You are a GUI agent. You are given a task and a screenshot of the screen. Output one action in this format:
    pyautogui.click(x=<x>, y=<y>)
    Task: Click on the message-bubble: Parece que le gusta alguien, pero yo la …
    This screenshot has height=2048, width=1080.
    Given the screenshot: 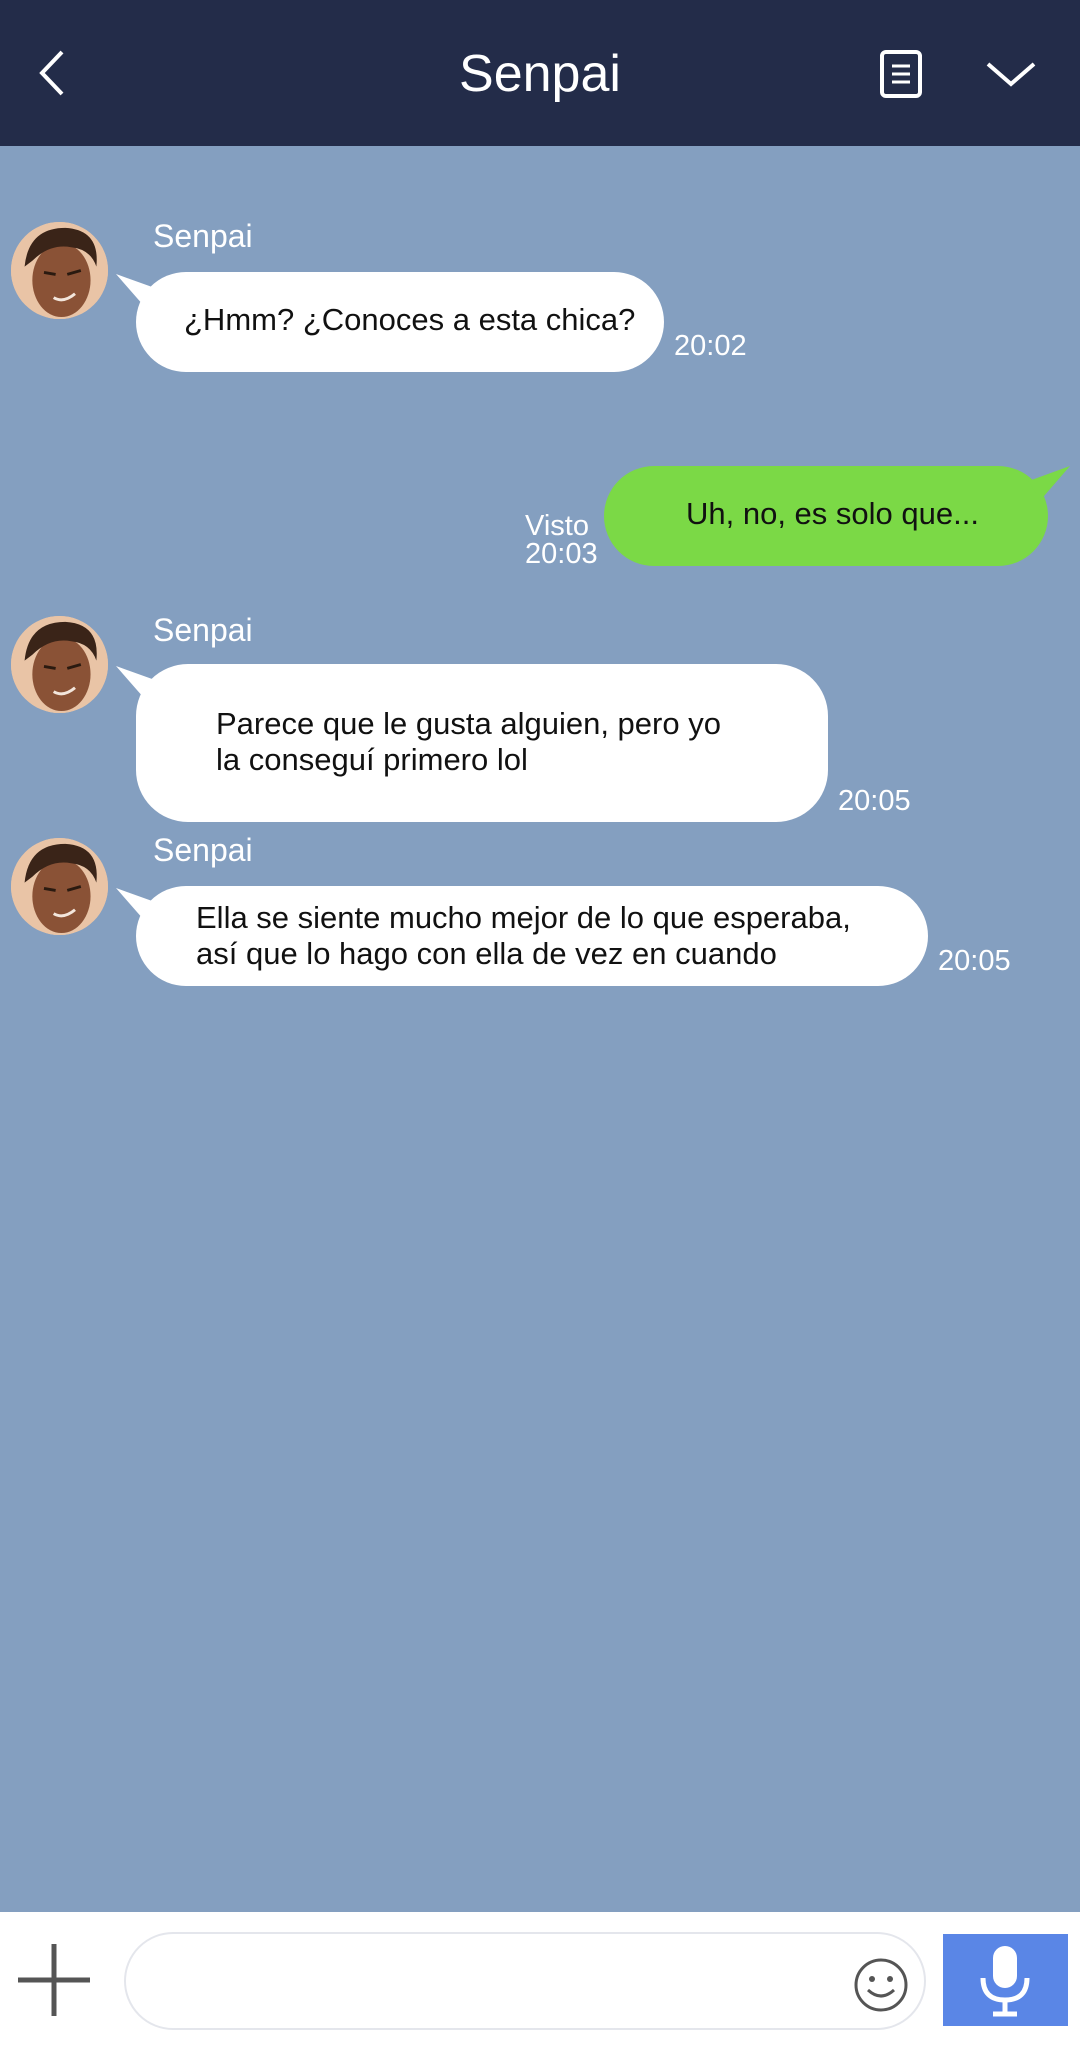 What is the action you would take?
    pyautogui.click(x=482, y=743)
    